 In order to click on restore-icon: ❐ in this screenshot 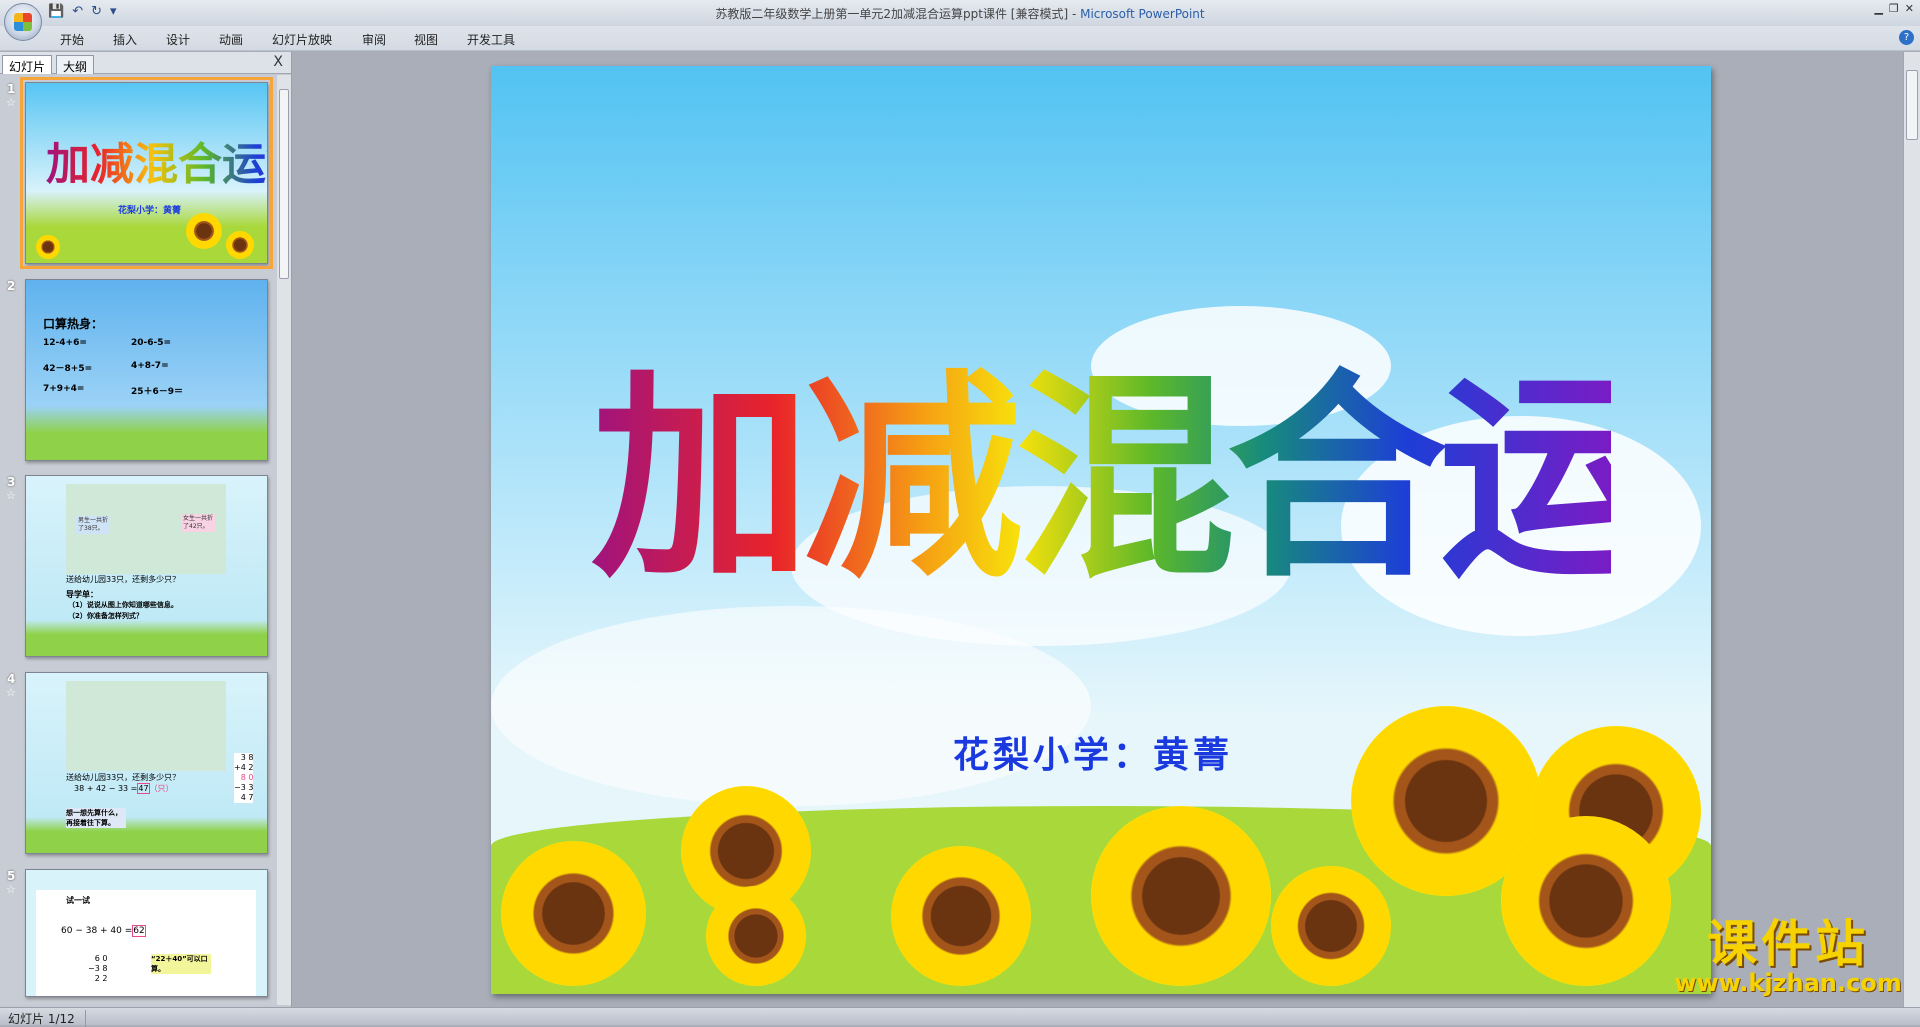, I will do `click(1894, 8)`.